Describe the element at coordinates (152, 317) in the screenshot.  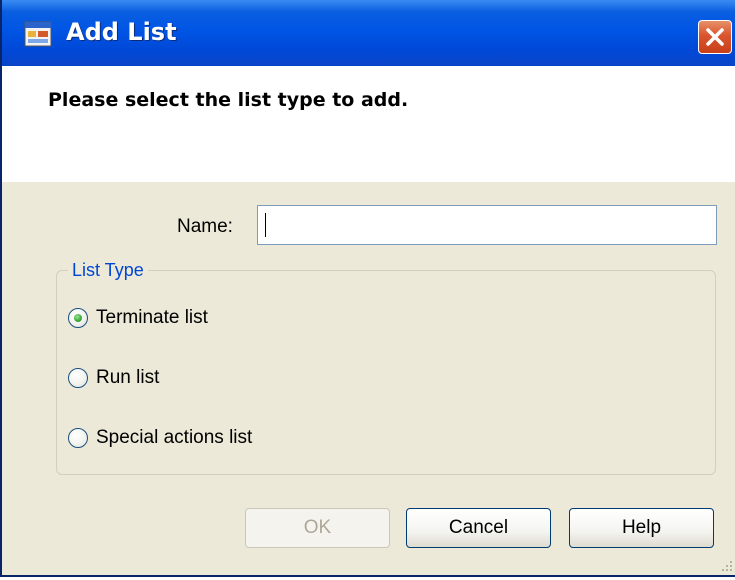
I see `radio-label: Terminate list` at that location.